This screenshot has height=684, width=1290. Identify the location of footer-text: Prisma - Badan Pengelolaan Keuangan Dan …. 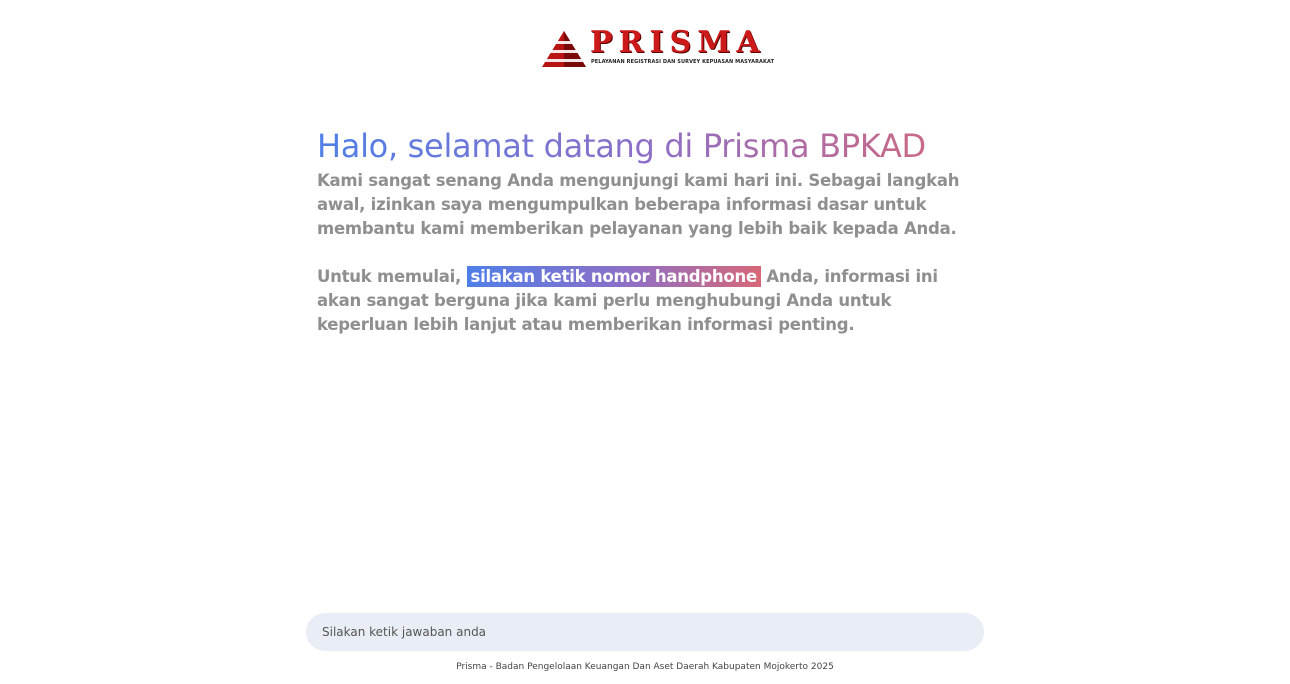
(645, 667).